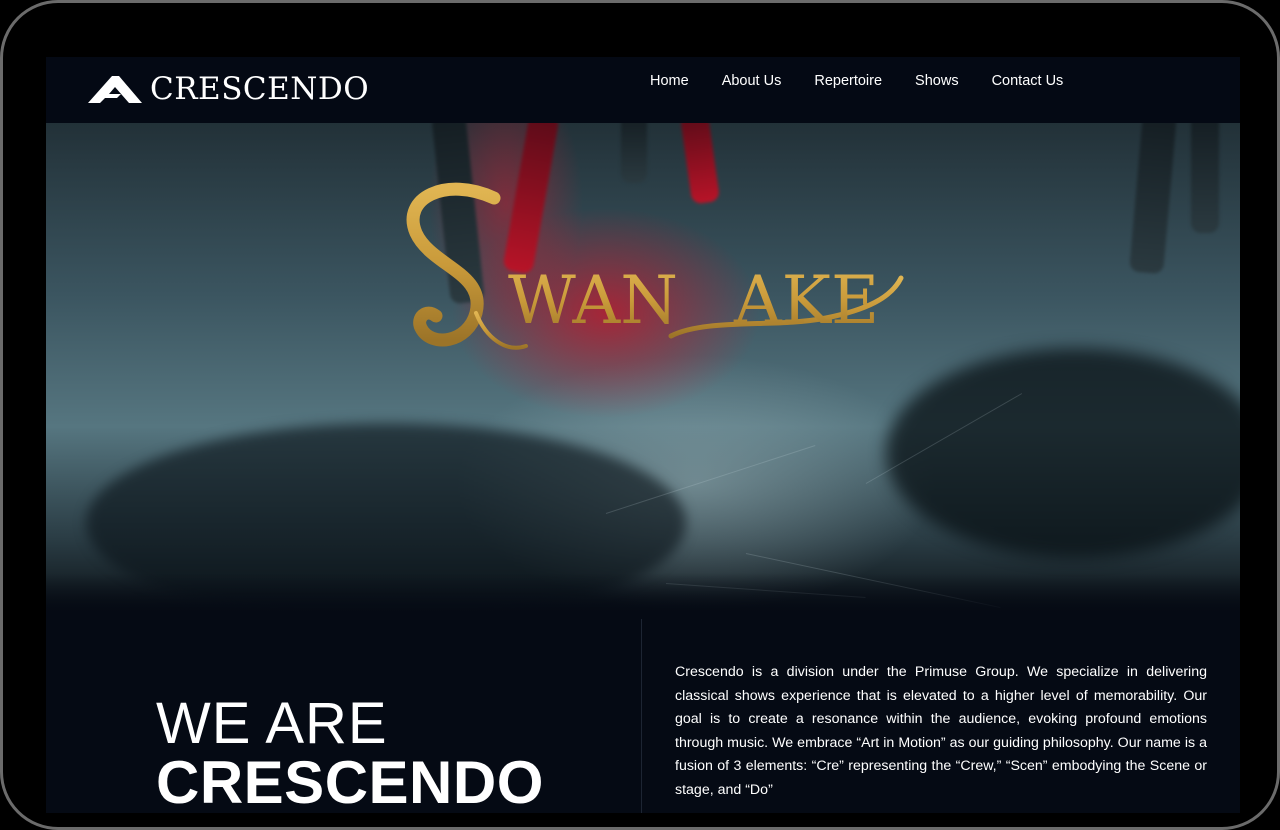 The height and width of the screenshot is (830, 1280). Describe the element at coordinates (641, 716) in the screenshot. I see `section-divider` at that location.